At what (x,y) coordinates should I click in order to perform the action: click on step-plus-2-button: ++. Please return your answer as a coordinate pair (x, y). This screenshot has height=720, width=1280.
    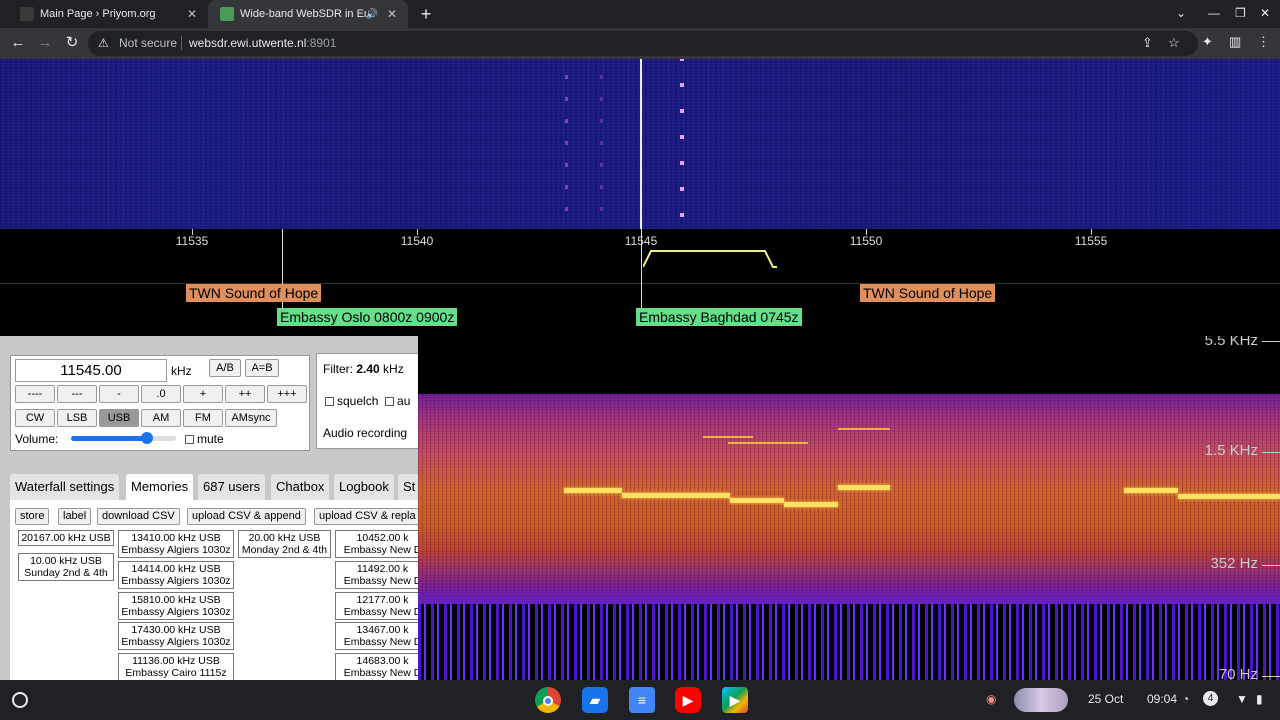
    Looking at the image, I should click on (245, 394).